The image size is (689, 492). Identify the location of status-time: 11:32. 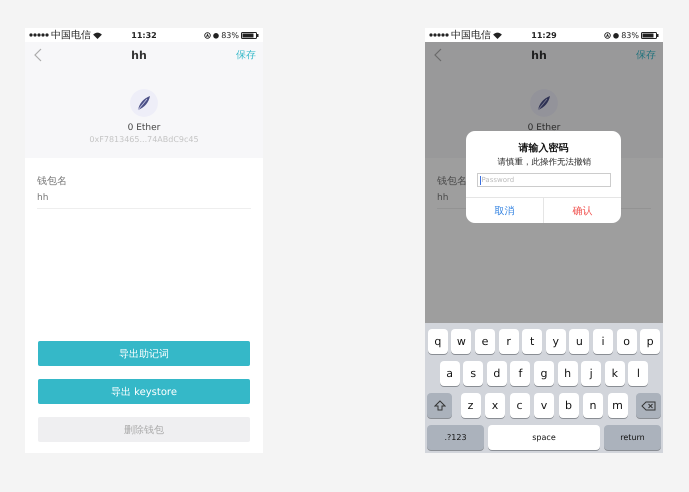
(144, 35).